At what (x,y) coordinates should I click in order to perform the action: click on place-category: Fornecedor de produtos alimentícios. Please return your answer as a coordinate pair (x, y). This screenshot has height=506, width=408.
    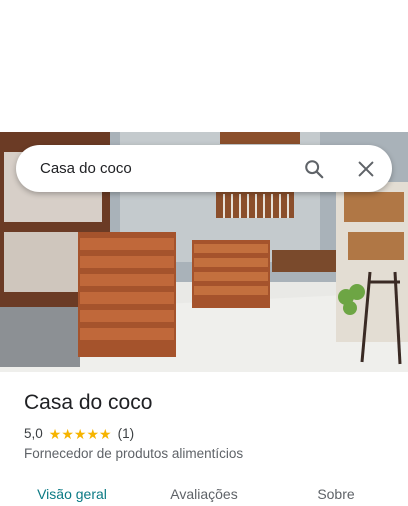
    Looking at the image, I should click on (134, 453).